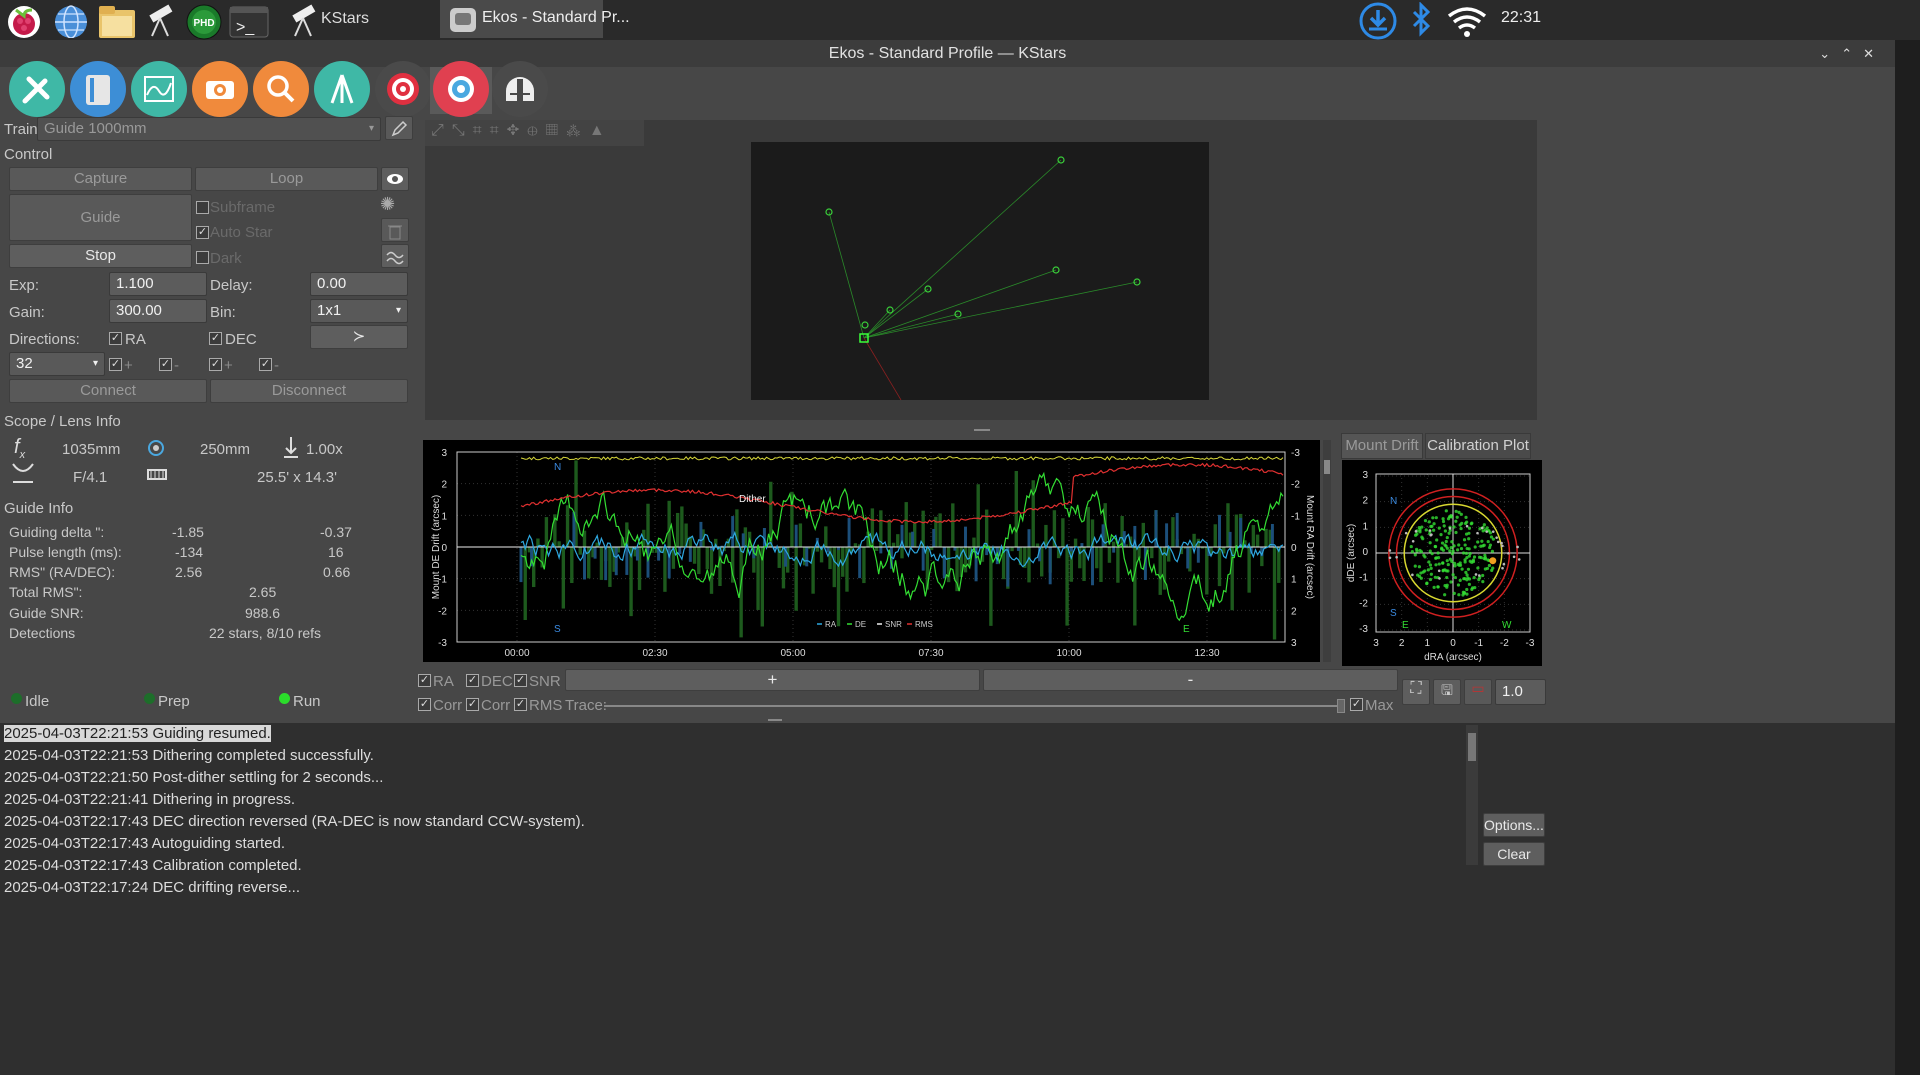 The height and width of the screenshot is (1075, 1920). What do you see at coordinates (115, 364) in the screenshot?
I see `ra-plus-checkbox: ✓` at bounding box center [115, 364].